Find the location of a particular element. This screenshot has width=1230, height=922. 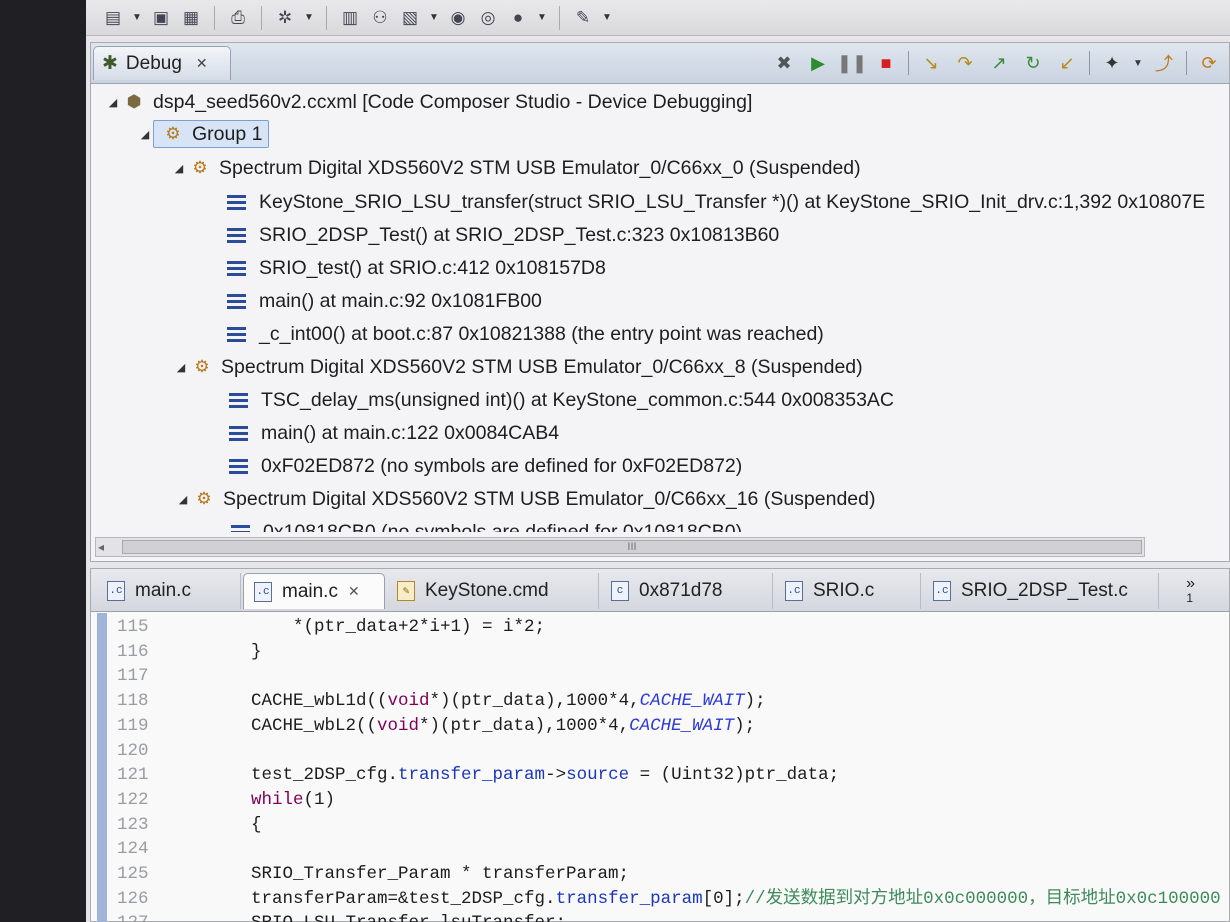

tab-label: KeyStone.cmd is located at coordinates (487, 590).